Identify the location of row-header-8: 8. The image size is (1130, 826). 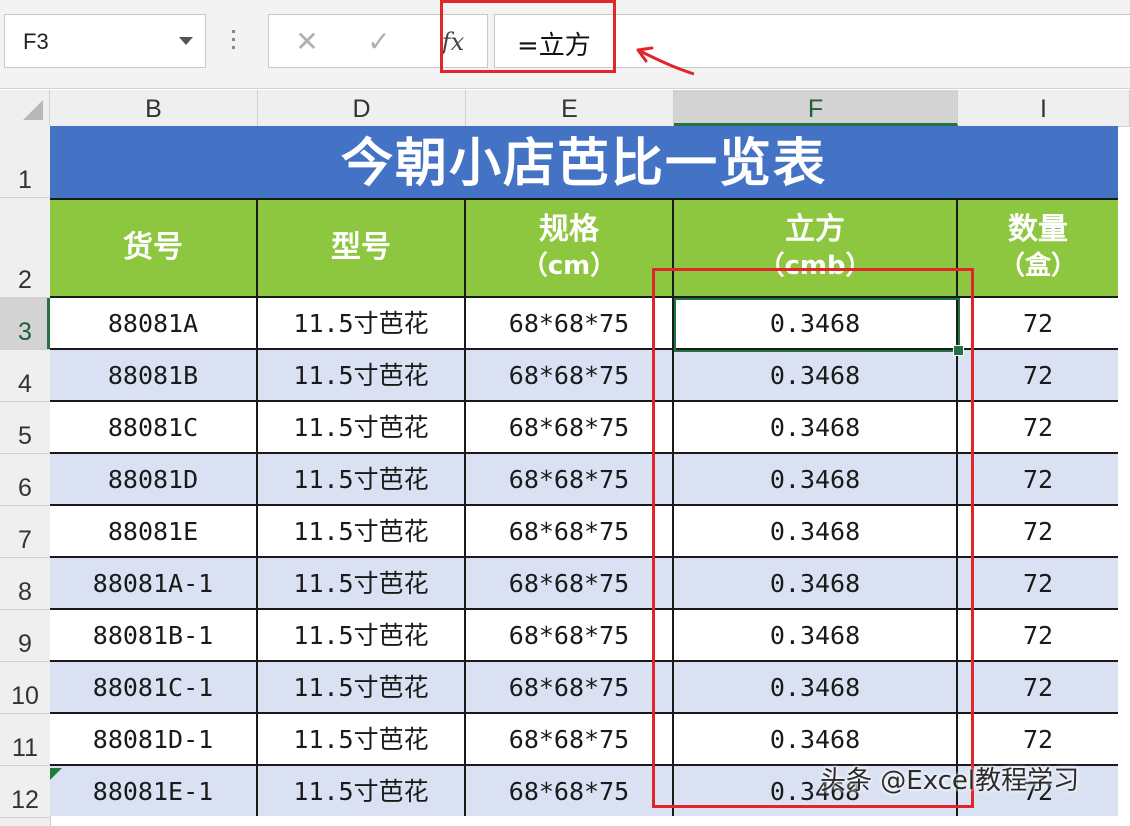
(25, 584).